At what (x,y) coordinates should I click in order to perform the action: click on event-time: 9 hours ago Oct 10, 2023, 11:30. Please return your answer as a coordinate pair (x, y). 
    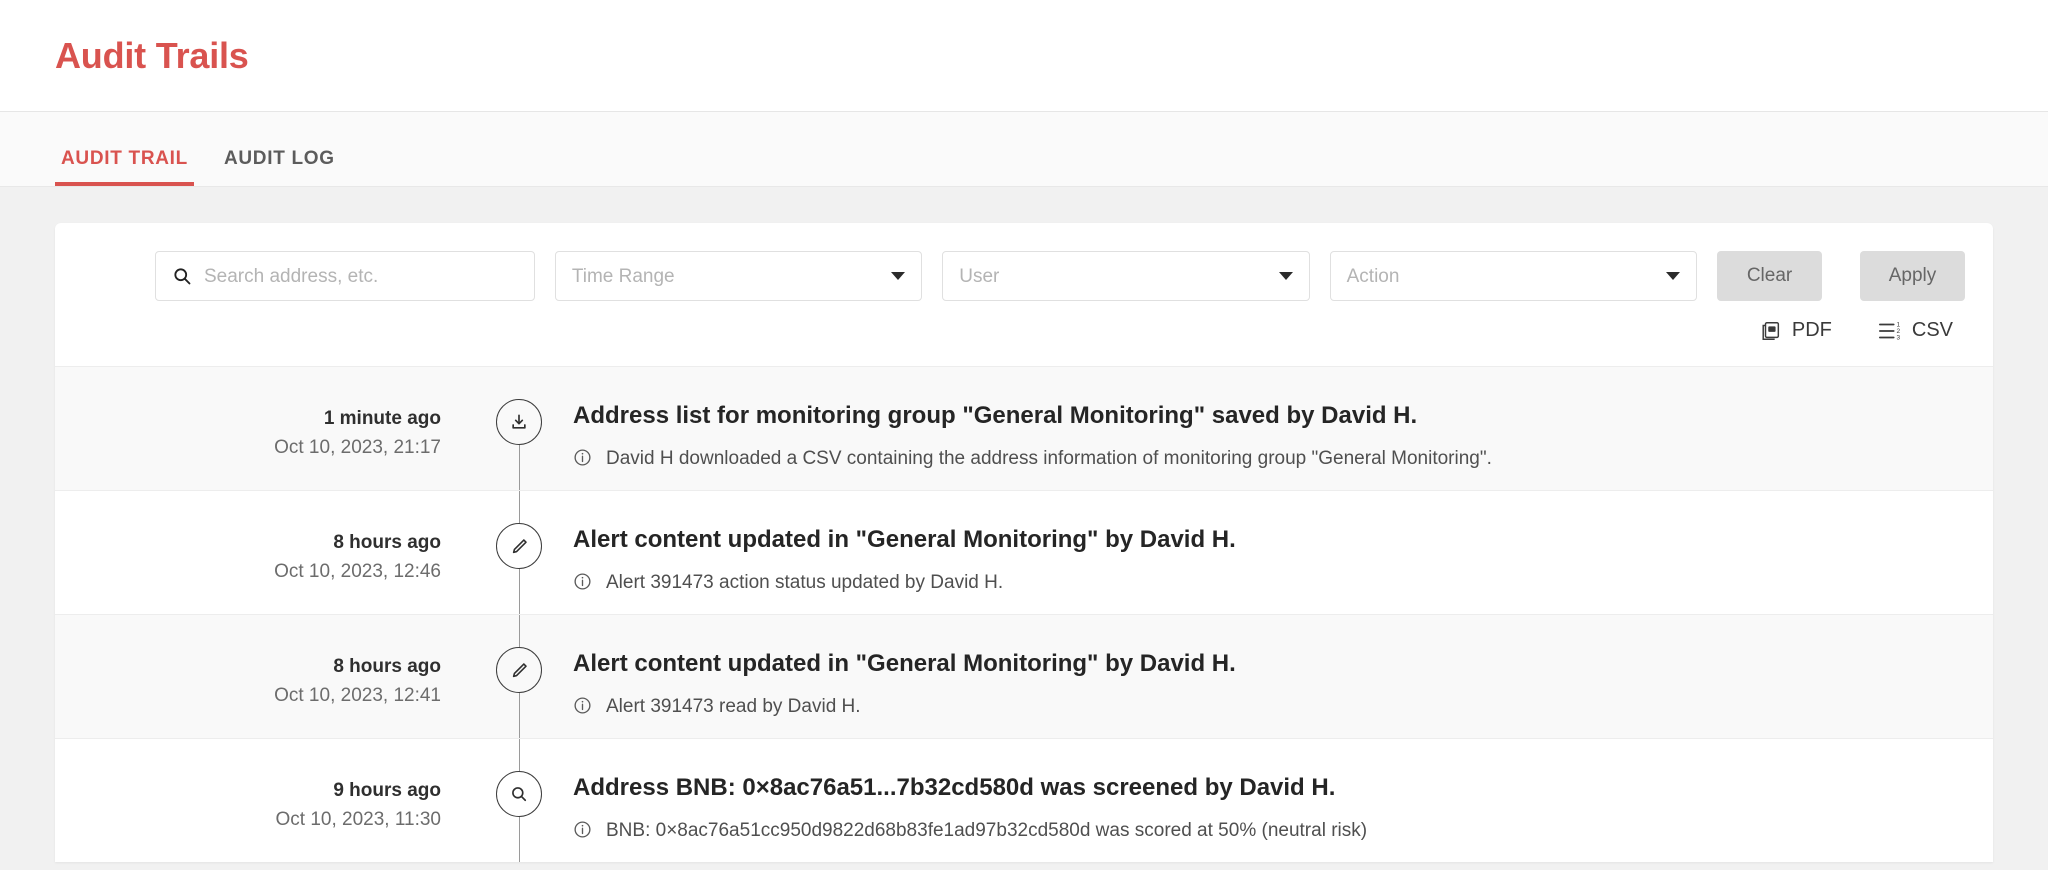
    Looking at the image, I should click on (265, 800).